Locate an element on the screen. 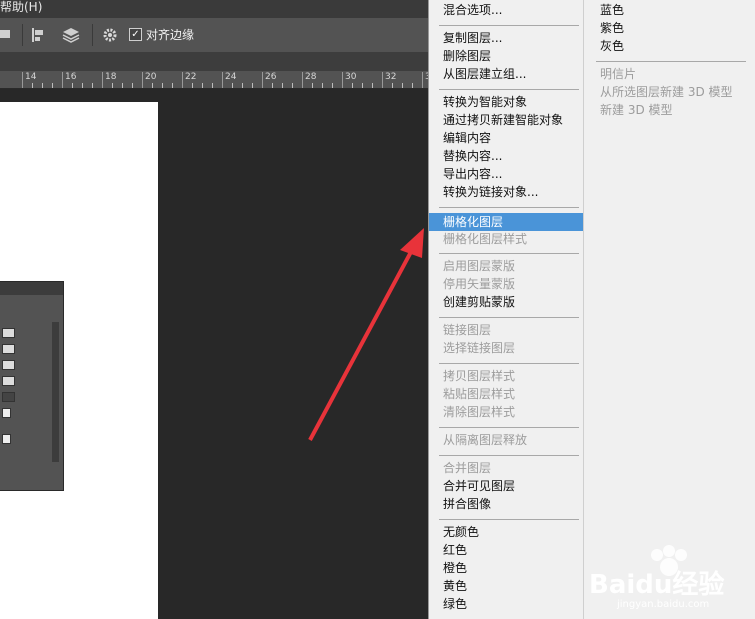  ruler-label: 16 is located at coordinates (71, 77).